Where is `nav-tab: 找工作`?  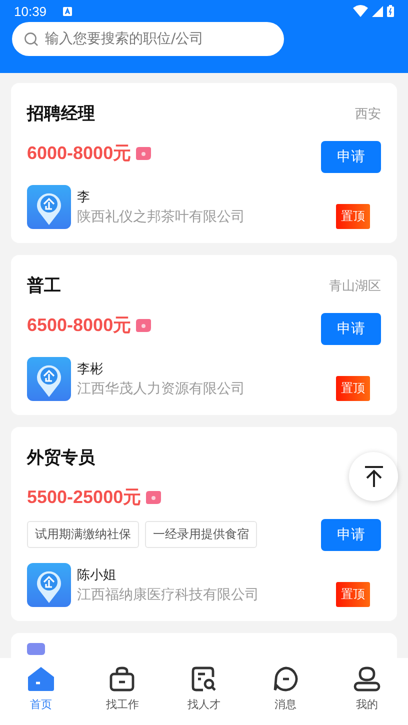 nav-tab: 找工作 is located at coordinates (123, 691).